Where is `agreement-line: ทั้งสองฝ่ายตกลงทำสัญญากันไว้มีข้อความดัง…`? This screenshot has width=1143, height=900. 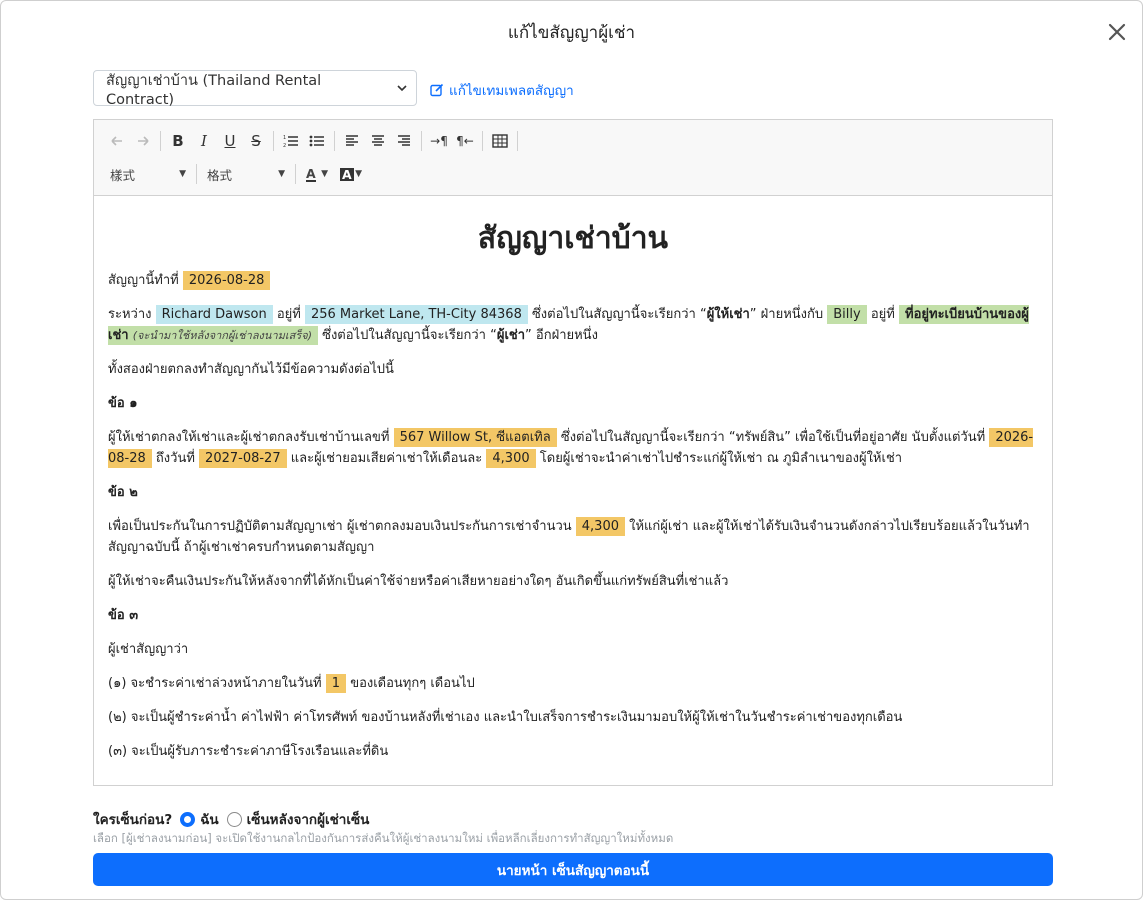
agreement-line: ทั้งสองฝ่ายตกลงทำสัญญากันไว้มีข้อความดัง… is located at coordinates (251, 369).